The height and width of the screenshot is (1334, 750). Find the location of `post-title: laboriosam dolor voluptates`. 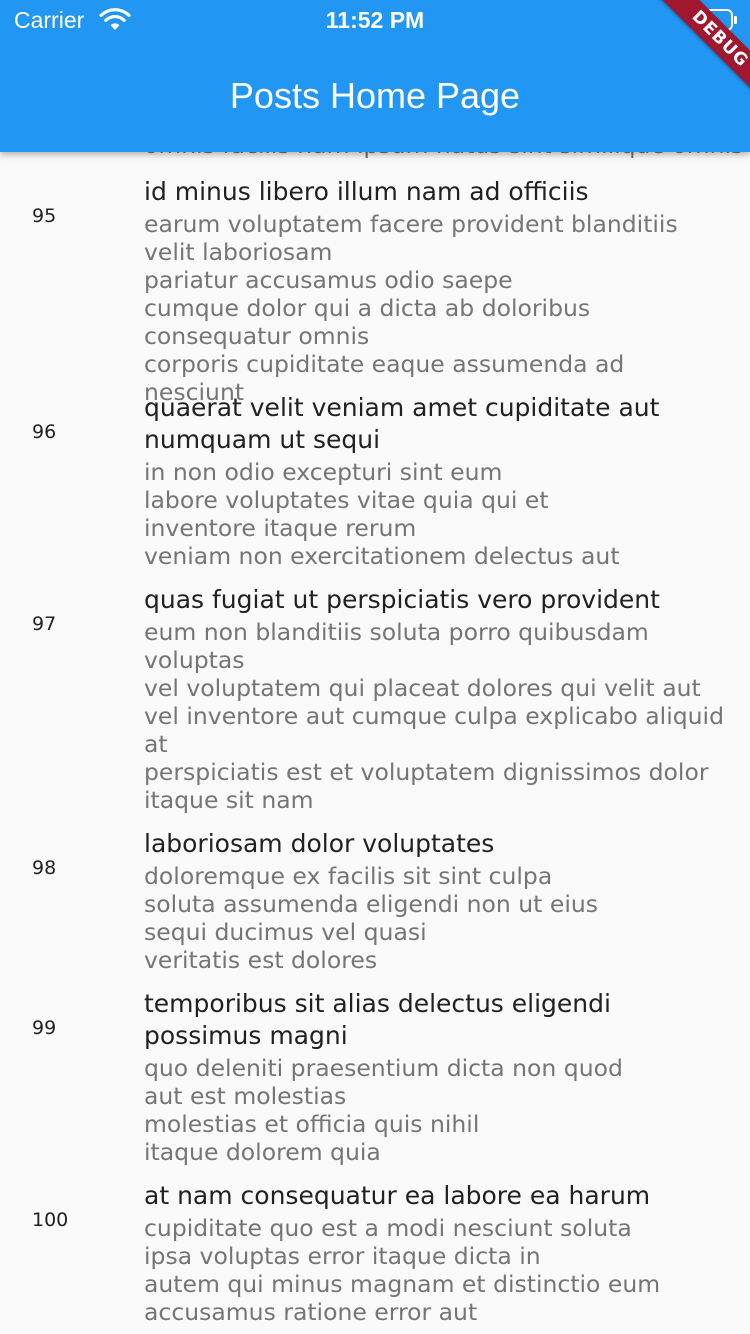

post-title: laboriosam dolor voluptates is located at coordinates (319, 843).